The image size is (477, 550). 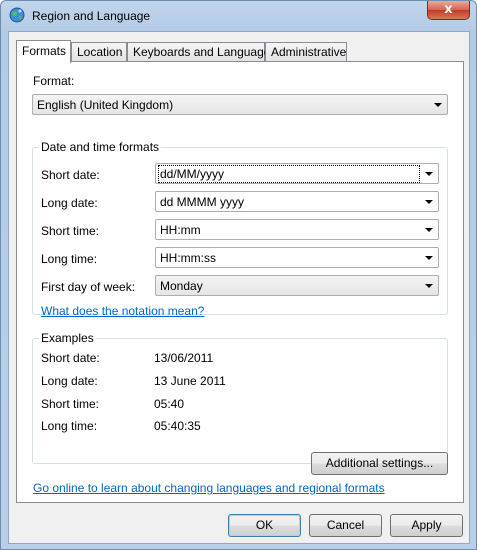 I want to click on short-date-combo: dd/MM/yyyy, so click(x=297, y=173).